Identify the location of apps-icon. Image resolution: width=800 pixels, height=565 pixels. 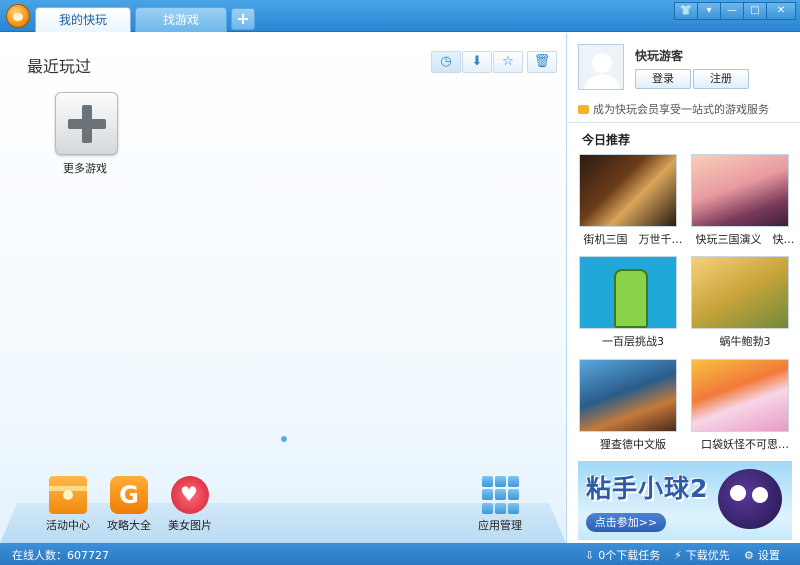
(500, 495).